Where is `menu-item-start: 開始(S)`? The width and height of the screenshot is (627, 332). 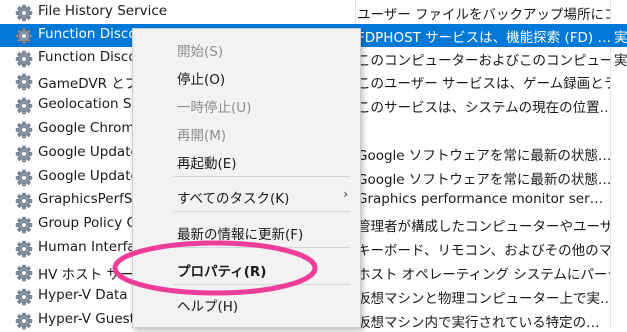 menu-item-start: 開始(S) is located at coordinates (200, 50).